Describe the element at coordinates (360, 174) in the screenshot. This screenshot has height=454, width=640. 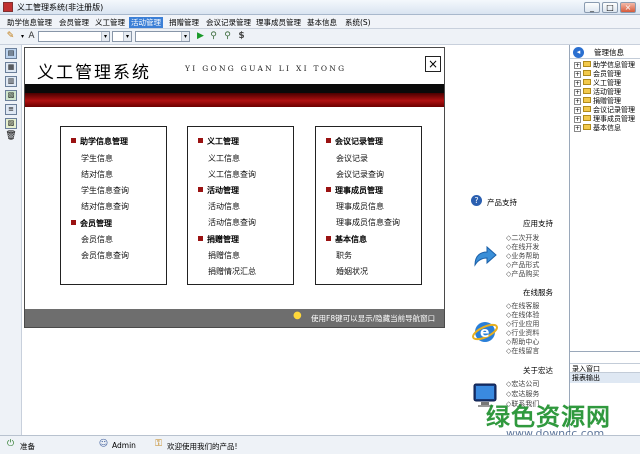
I see `nav-link: 会议记录查询` at that location.